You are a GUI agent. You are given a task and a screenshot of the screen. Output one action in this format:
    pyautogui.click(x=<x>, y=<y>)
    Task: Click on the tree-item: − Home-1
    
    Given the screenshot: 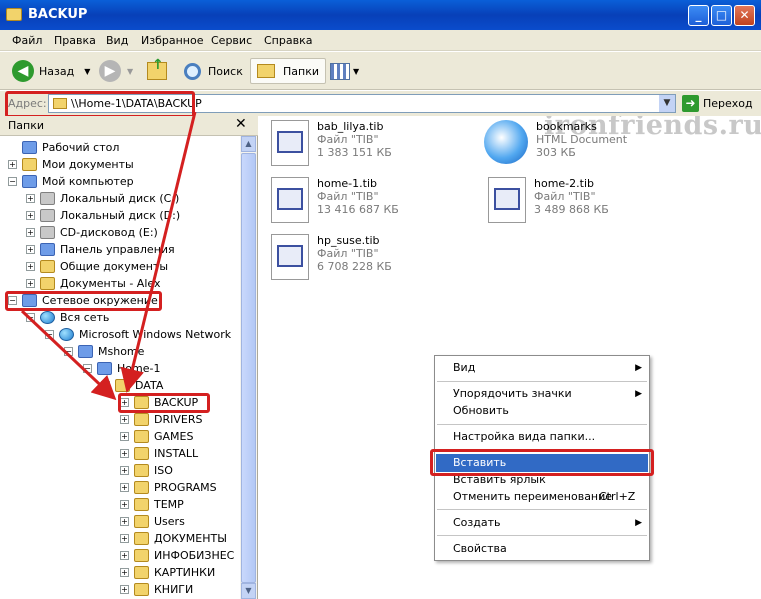 What is the action you would take?
    pyautogui.click(x=121, y=368)
    